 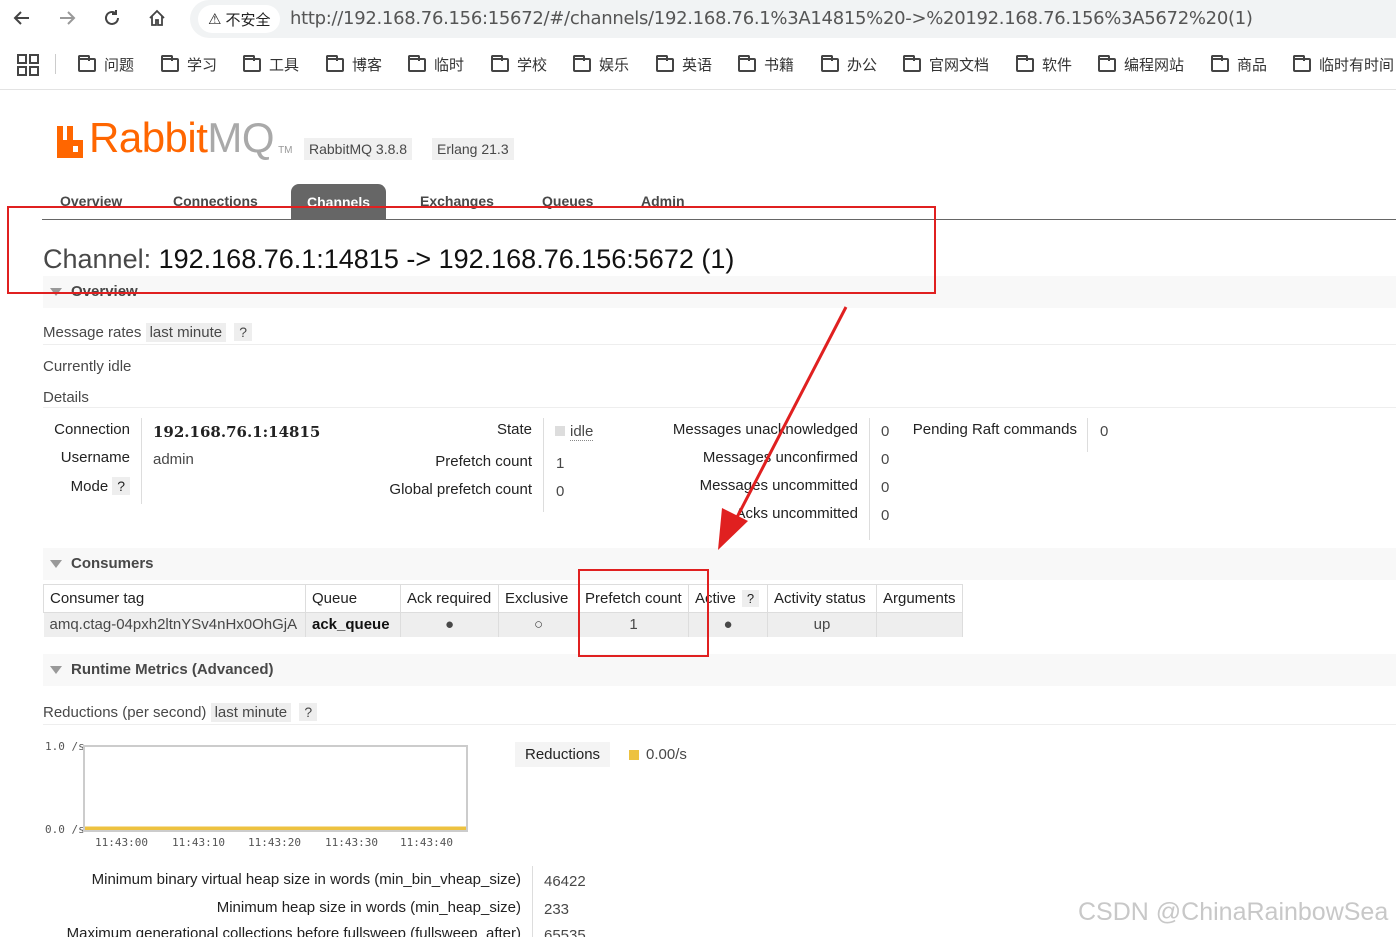 I want to click on state-key: State, so click(x=514, y=429).